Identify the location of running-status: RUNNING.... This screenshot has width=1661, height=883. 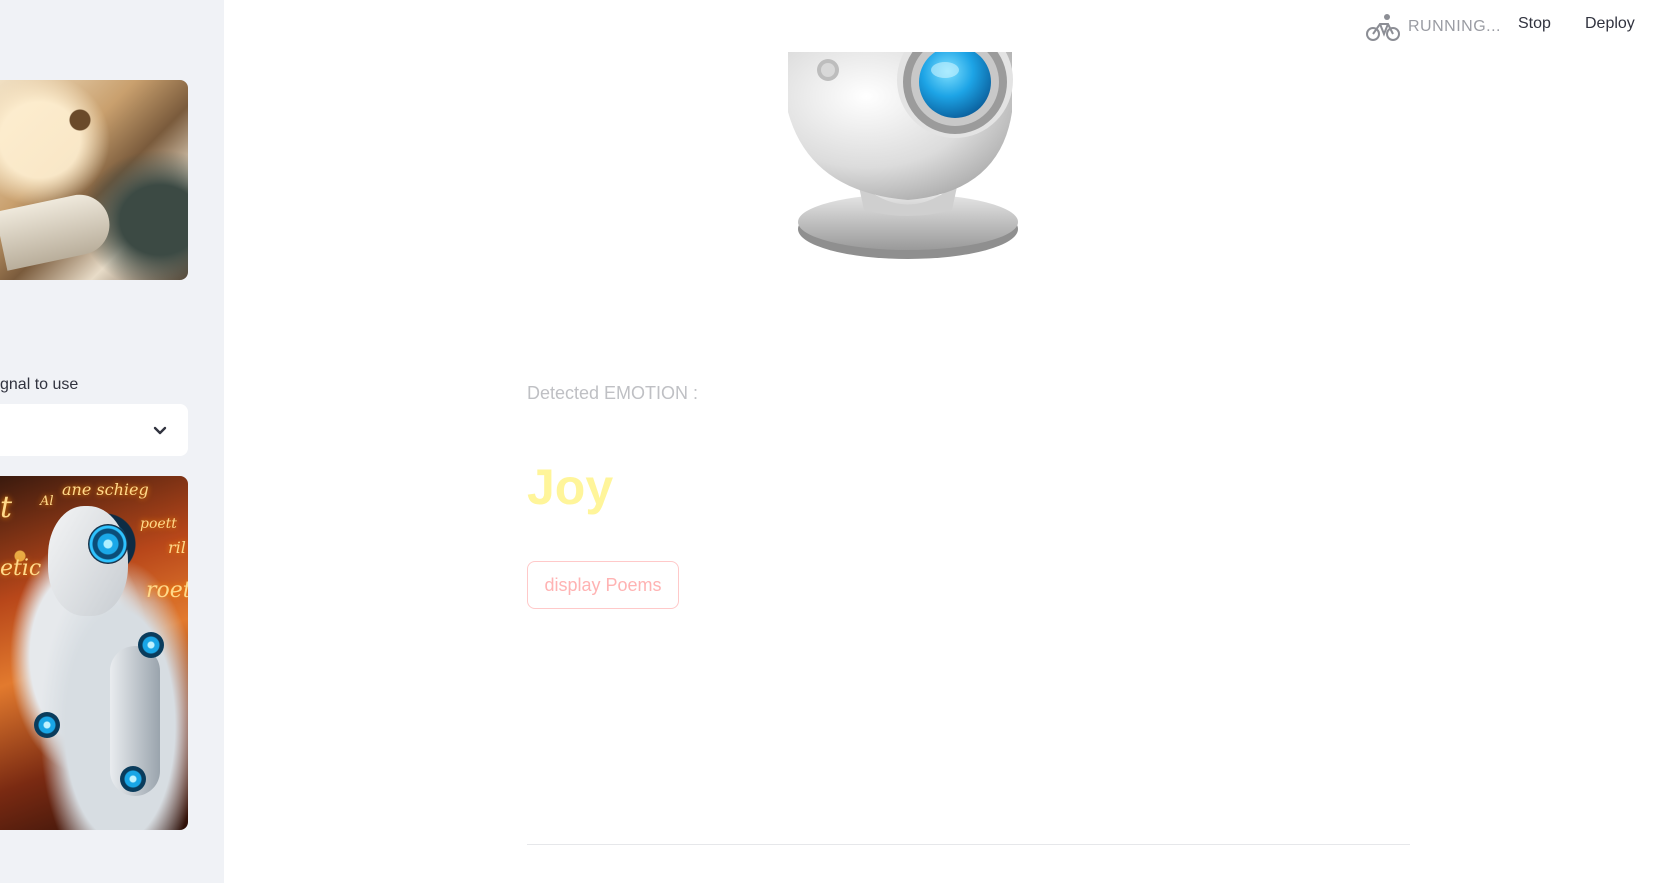
(1433, 27).